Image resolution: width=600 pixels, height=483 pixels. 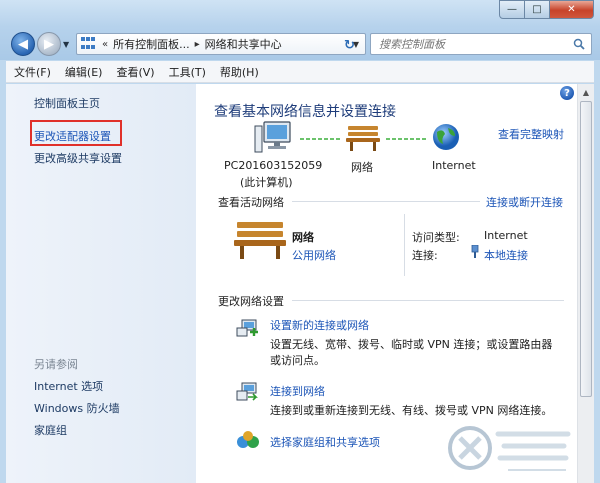 What do you see at coordinates (524, 202) in the screenshot?
I see `connect-disconnect-link: 连接或断开连接` at bounding box center [524, 202].